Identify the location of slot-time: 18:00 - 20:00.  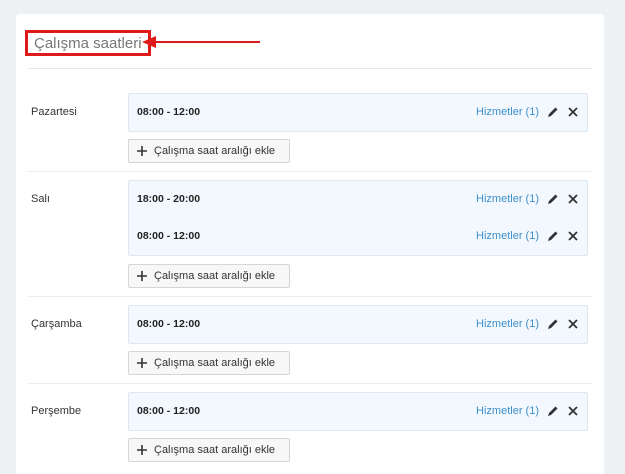
(169, 199).